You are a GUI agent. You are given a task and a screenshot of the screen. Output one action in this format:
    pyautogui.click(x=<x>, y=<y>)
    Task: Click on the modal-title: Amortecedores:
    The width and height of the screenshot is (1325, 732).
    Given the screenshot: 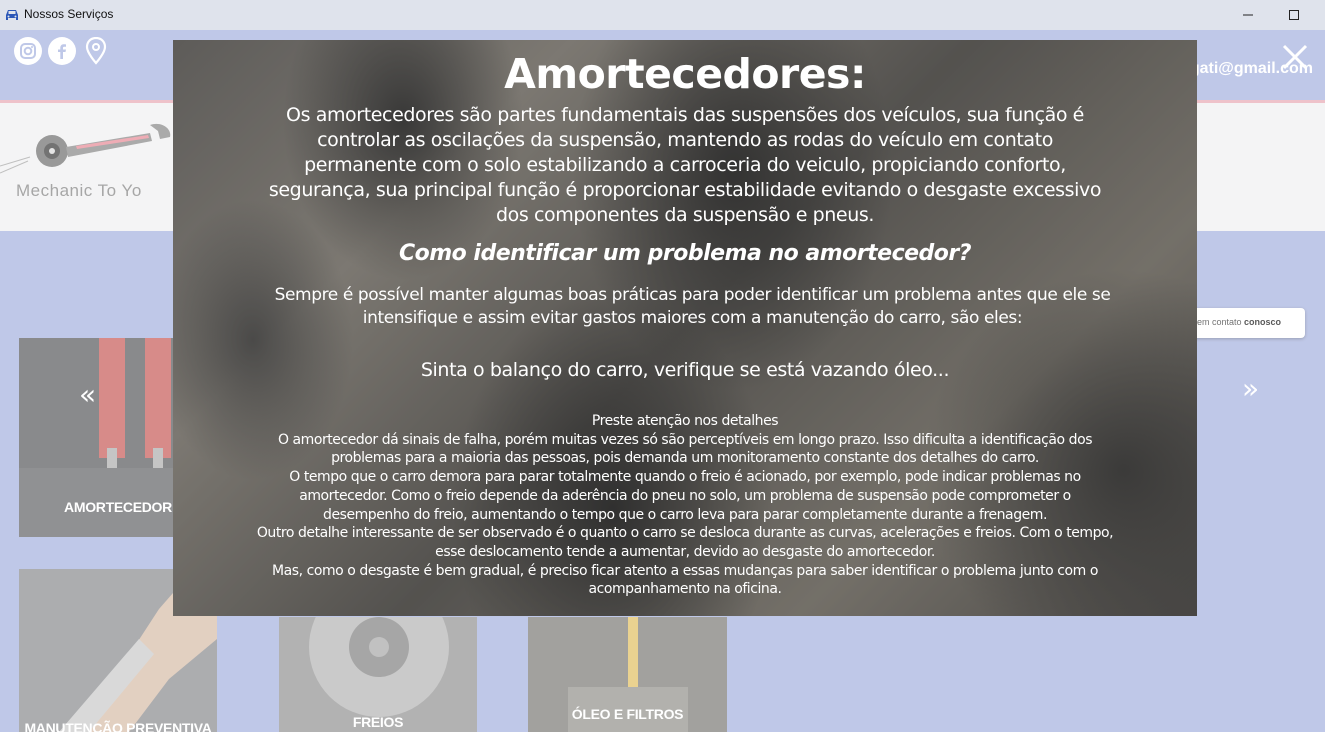 What is the action you would take?
    pyautogui.click(x=685, y=74)
    